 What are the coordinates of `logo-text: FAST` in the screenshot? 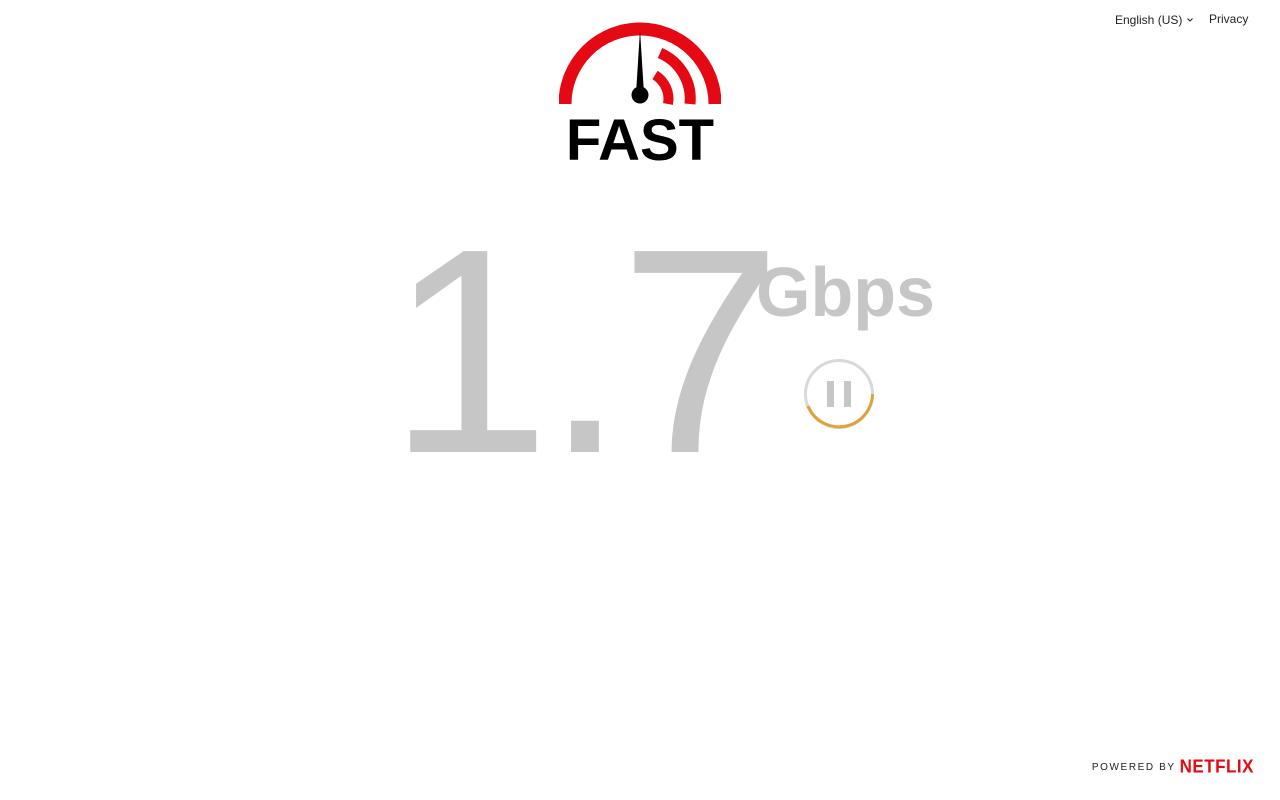 It's located at (640, 140).